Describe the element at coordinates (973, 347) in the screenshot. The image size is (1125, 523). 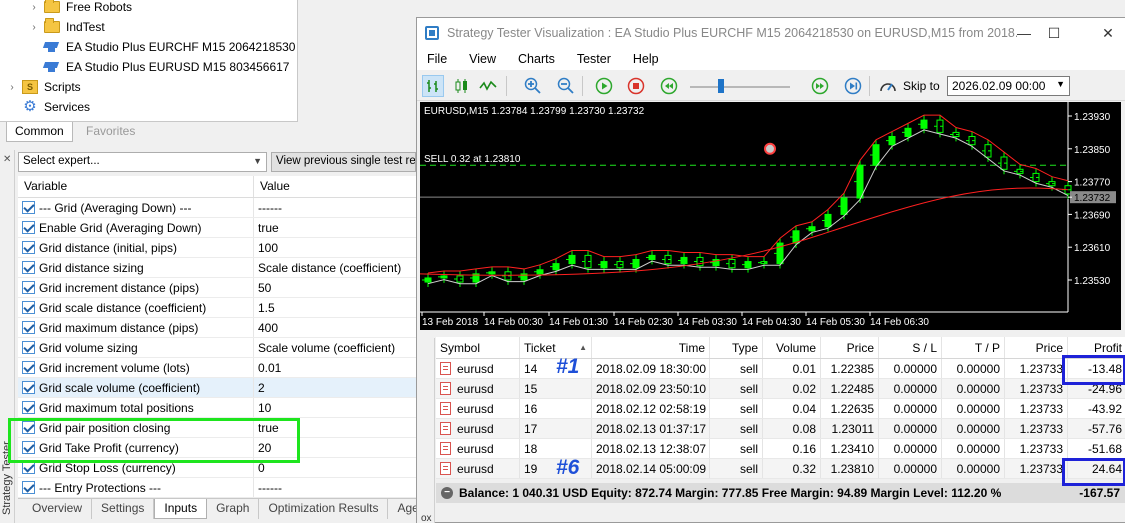
I see `column-header-tp: T / P` at that location.